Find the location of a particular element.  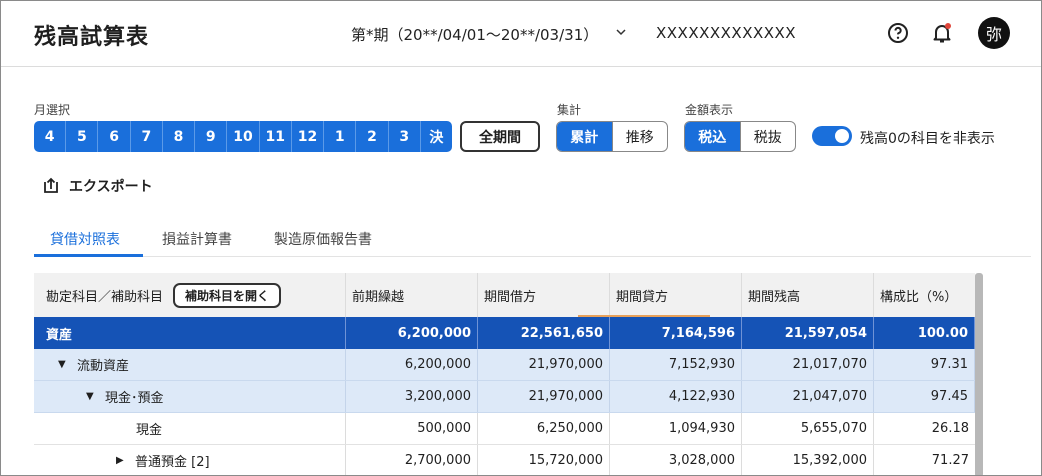

account-name: 資産 is located at coordinates (190, 333).